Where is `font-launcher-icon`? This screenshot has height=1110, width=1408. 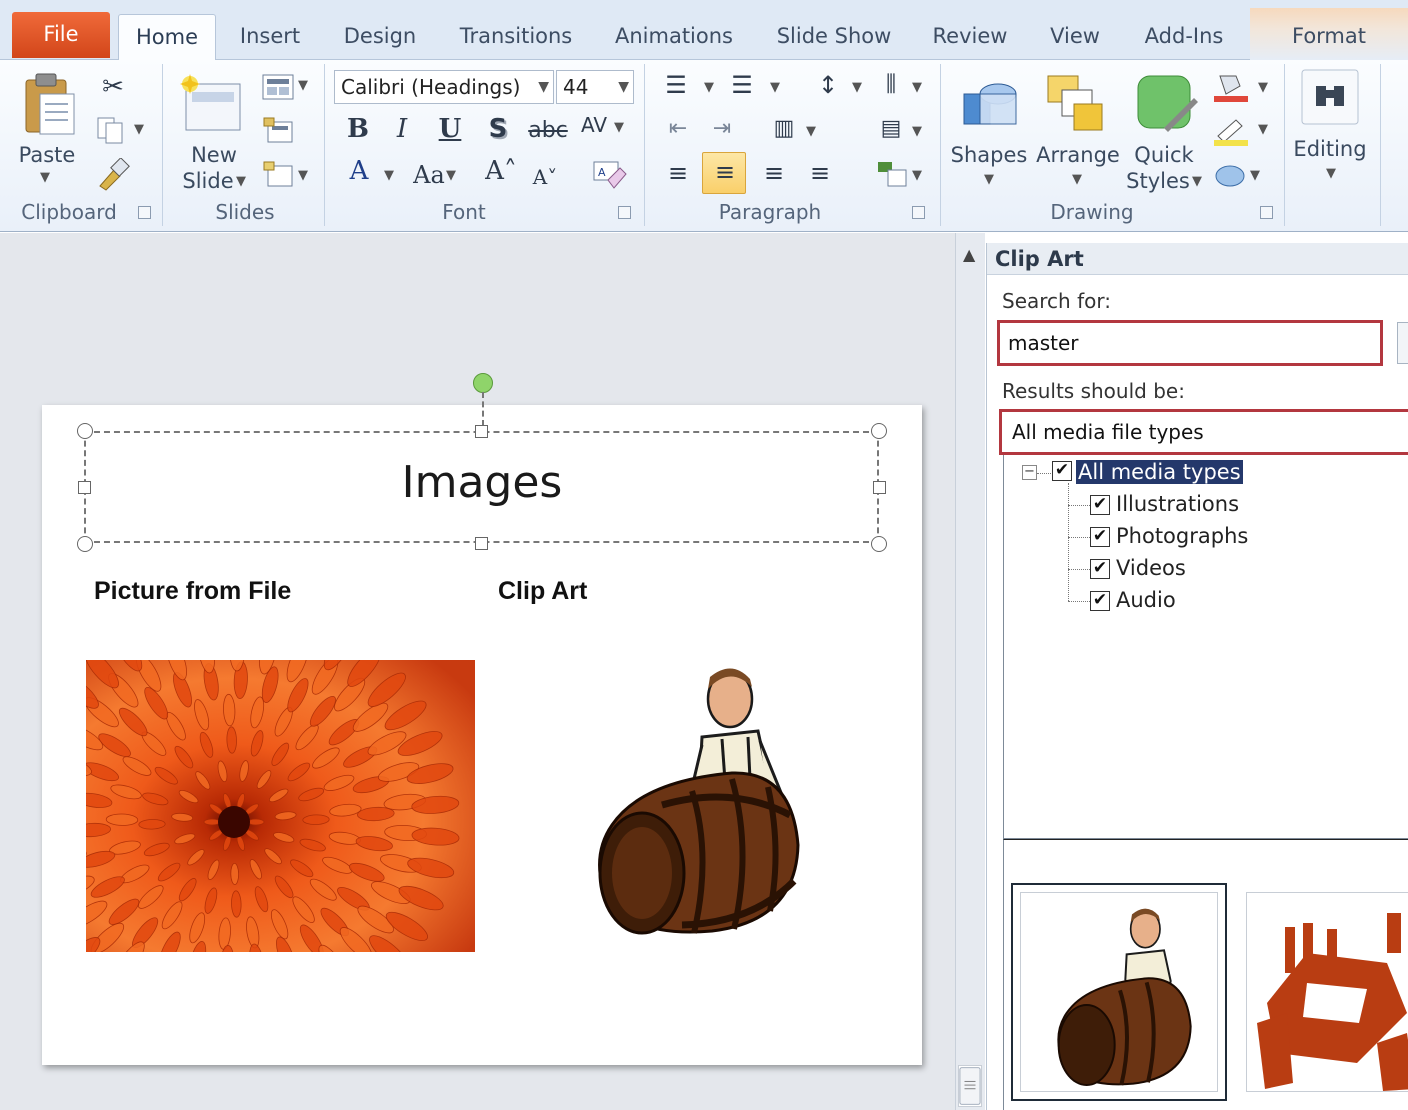
font-launcher-icon is located at coordinates (624, 212).